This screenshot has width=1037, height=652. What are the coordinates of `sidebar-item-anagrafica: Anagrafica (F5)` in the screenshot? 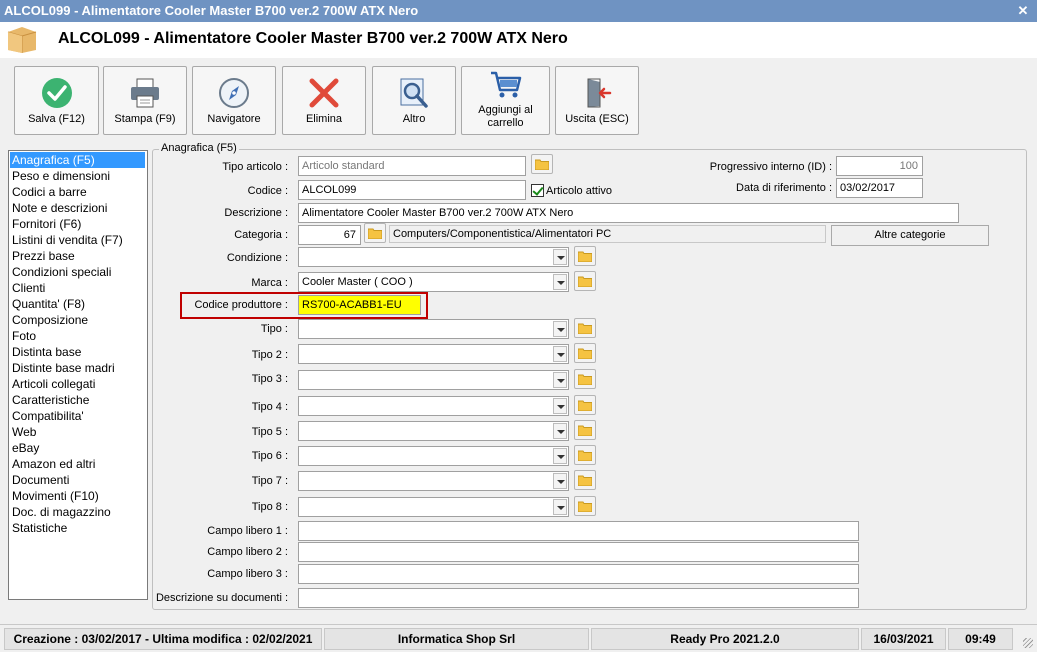 It's located at (77, 160).